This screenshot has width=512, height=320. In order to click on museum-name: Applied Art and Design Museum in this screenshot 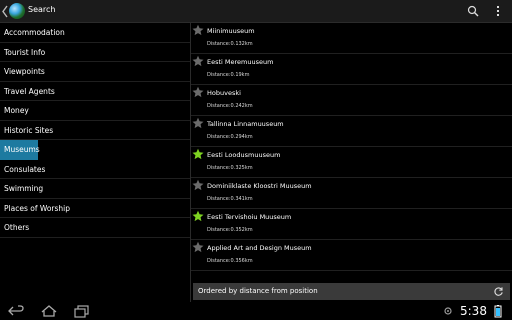, I will do `click(259, 248)`.